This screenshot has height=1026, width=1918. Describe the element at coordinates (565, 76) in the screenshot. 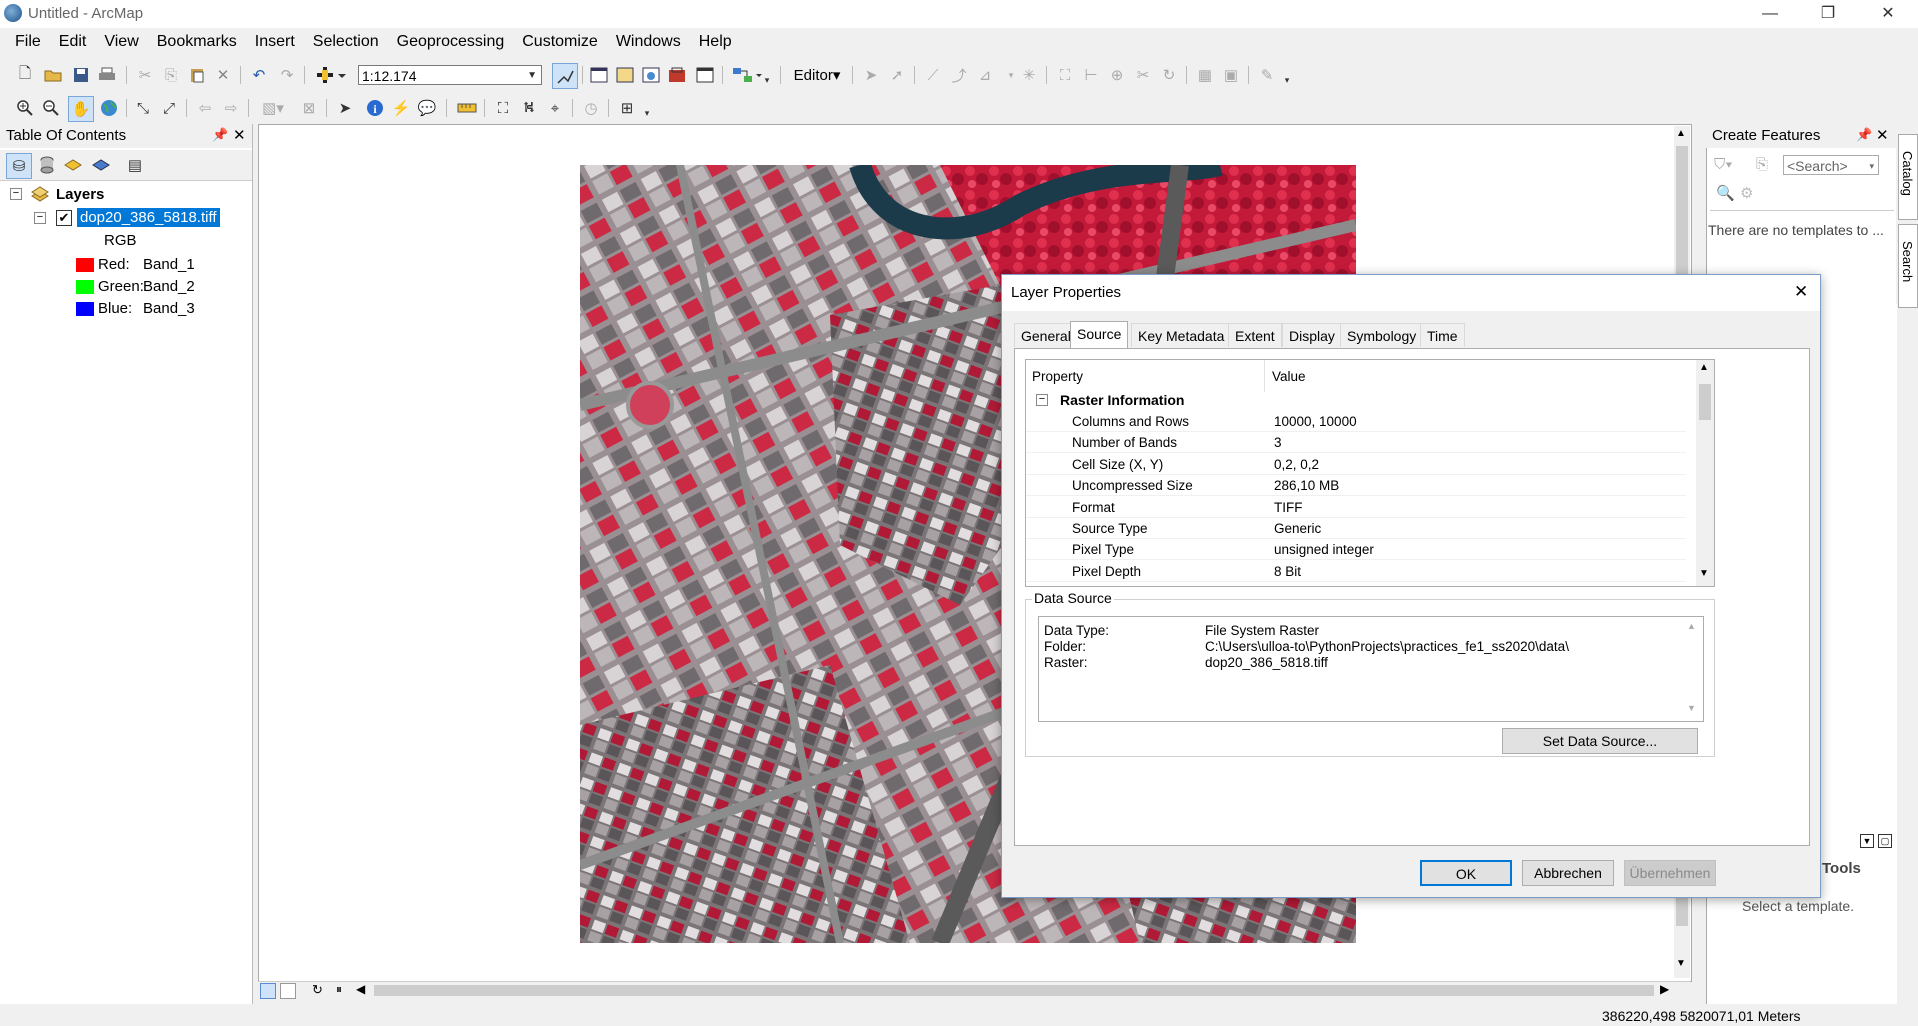

I see `editor-toolbar-icon` at that location.